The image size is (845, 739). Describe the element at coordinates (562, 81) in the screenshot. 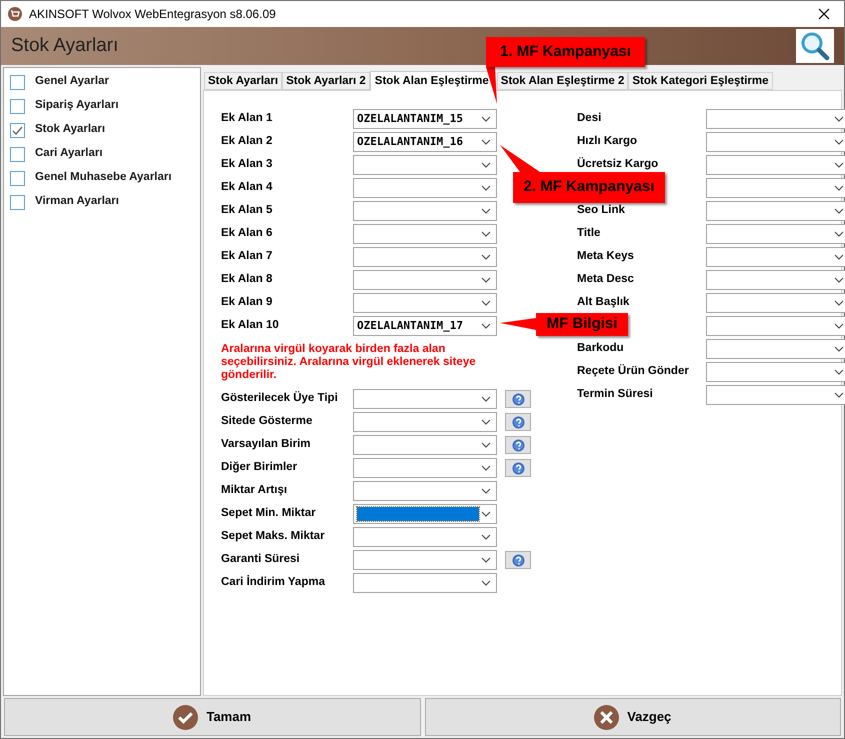

I see `tab: Stok Alan Eşleştirme 2` at that location.